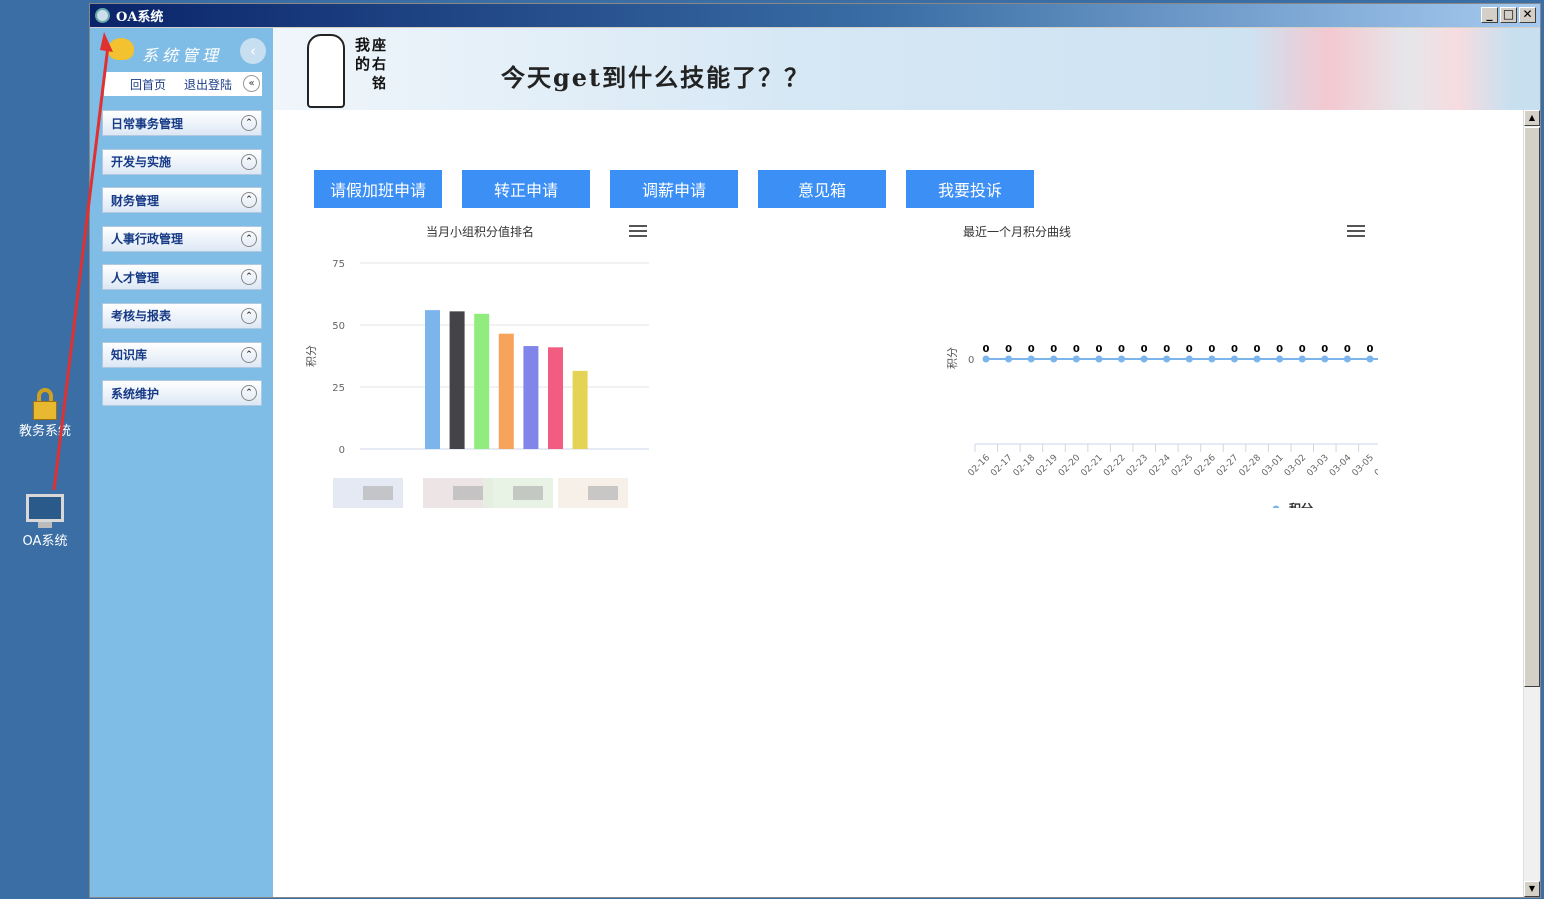 The height and width of the screenshot is (899, 1544). I want to click on scroll-up-arrow-icon: ▲, so click(1532, 118).